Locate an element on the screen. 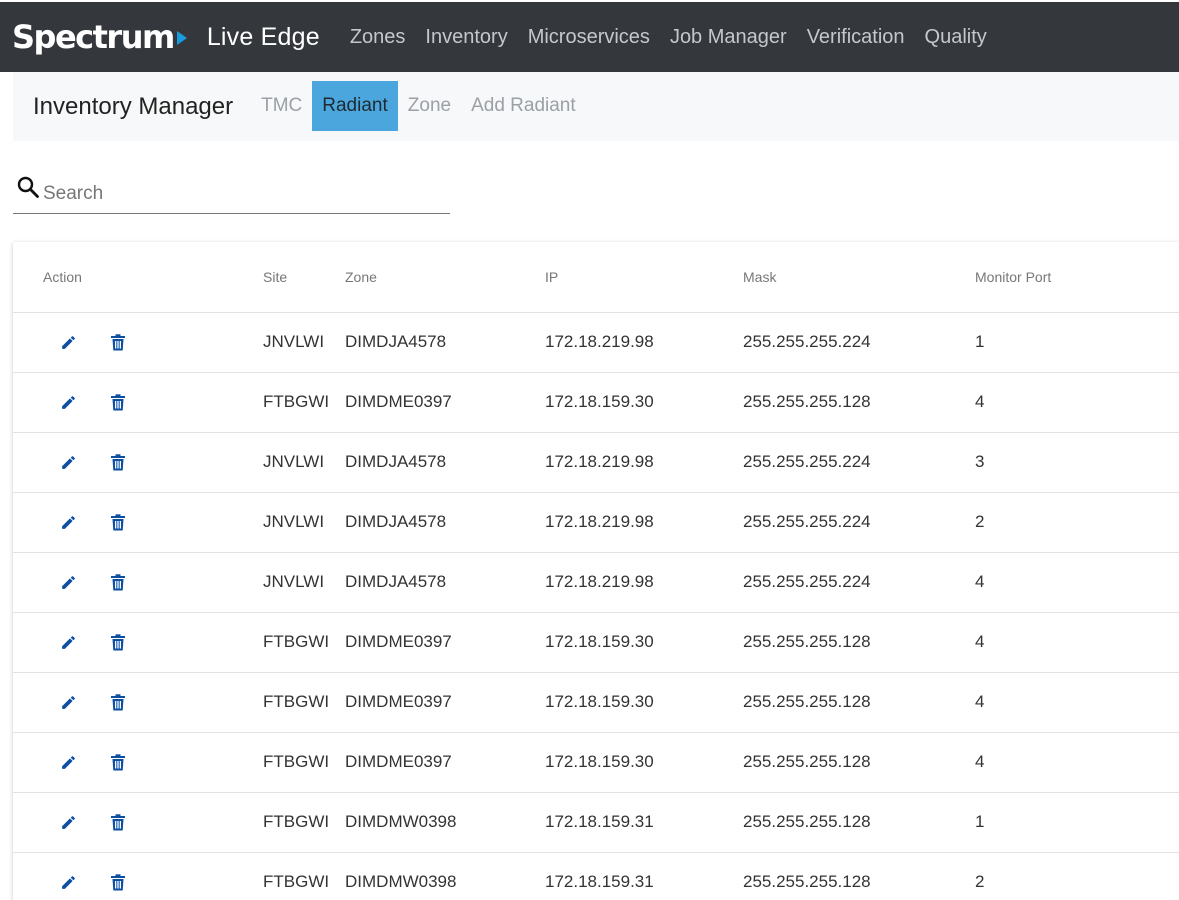  brand-arrow-icon is located at coordinates (181, 38).